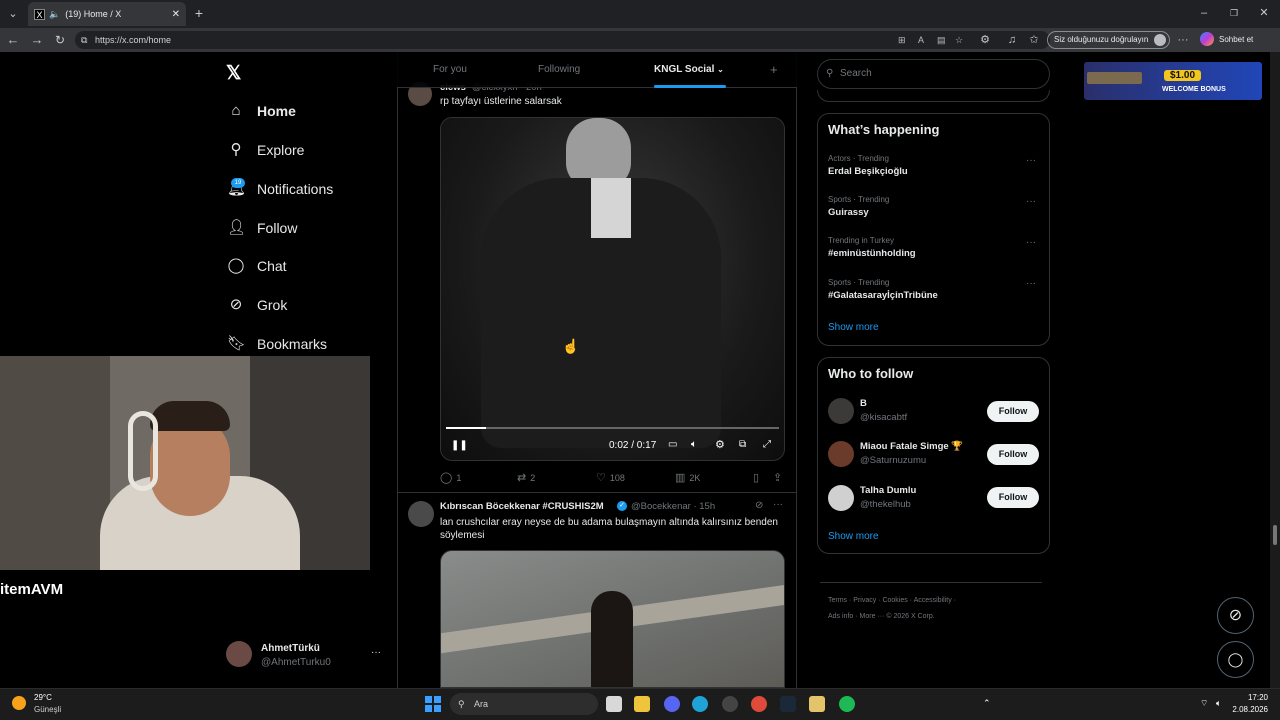 The image size is (1280, 720). I want to click on pause-icon: ❚❚, so click(459, 445).